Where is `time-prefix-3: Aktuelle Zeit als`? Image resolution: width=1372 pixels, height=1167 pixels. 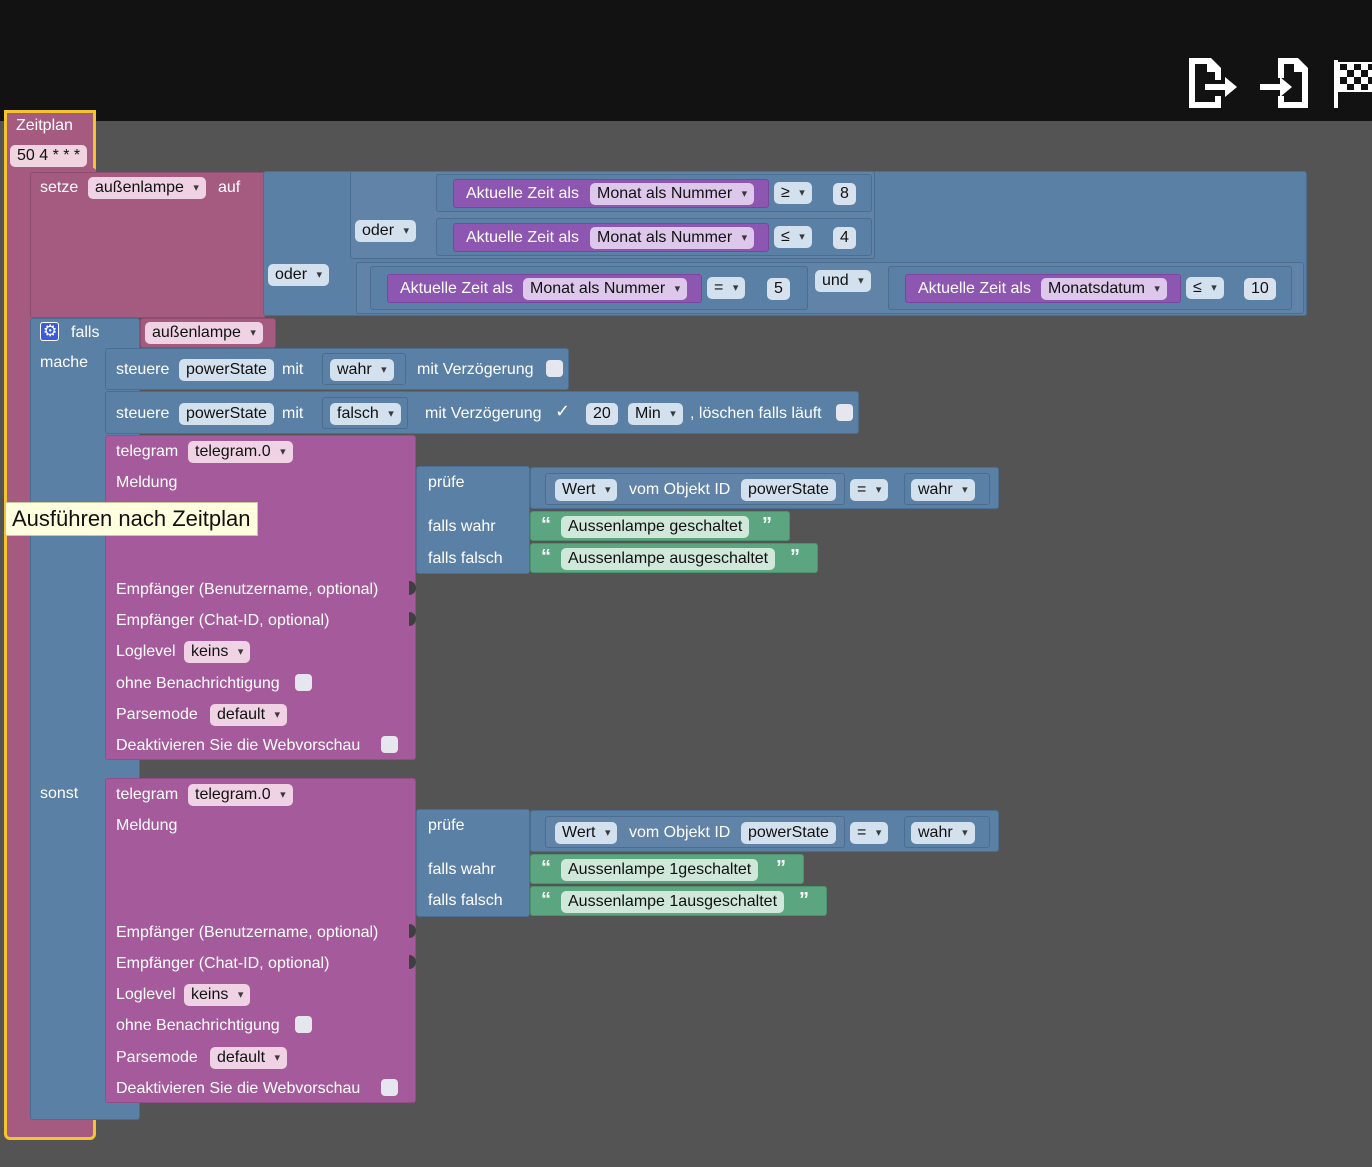 time-prefix-3: Aktuelle Zeit als is located at coordinates (456, 288).